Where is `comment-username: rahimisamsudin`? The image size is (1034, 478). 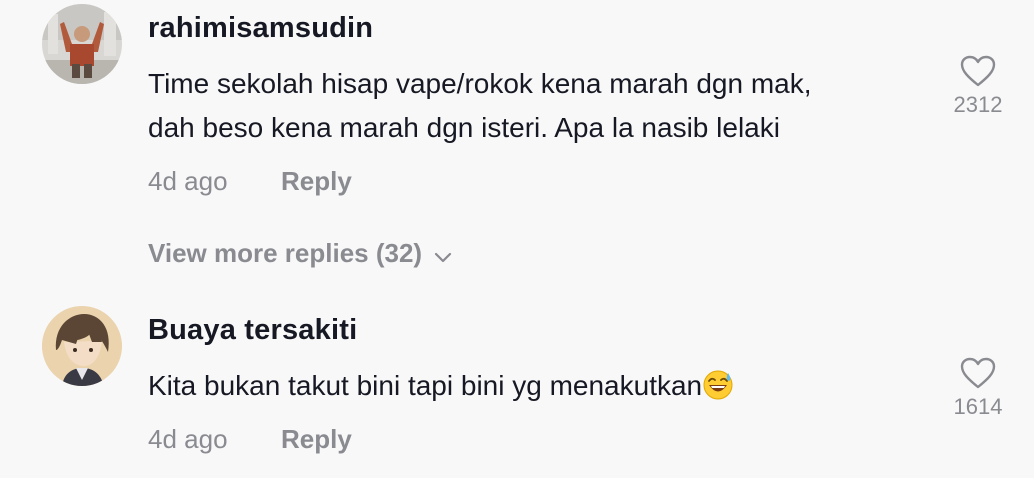 comment-username: rahimisamsudin is located at coordinates (260, 28).